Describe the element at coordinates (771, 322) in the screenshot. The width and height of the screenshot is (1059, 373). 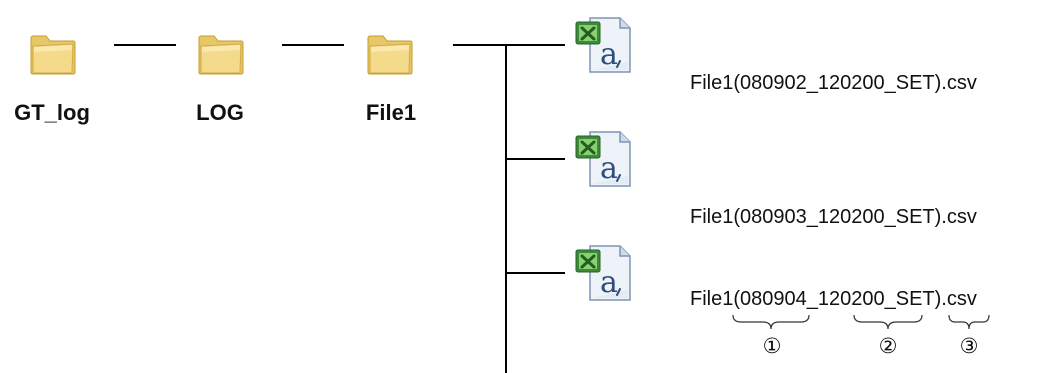
I see `brace-date` at that location.